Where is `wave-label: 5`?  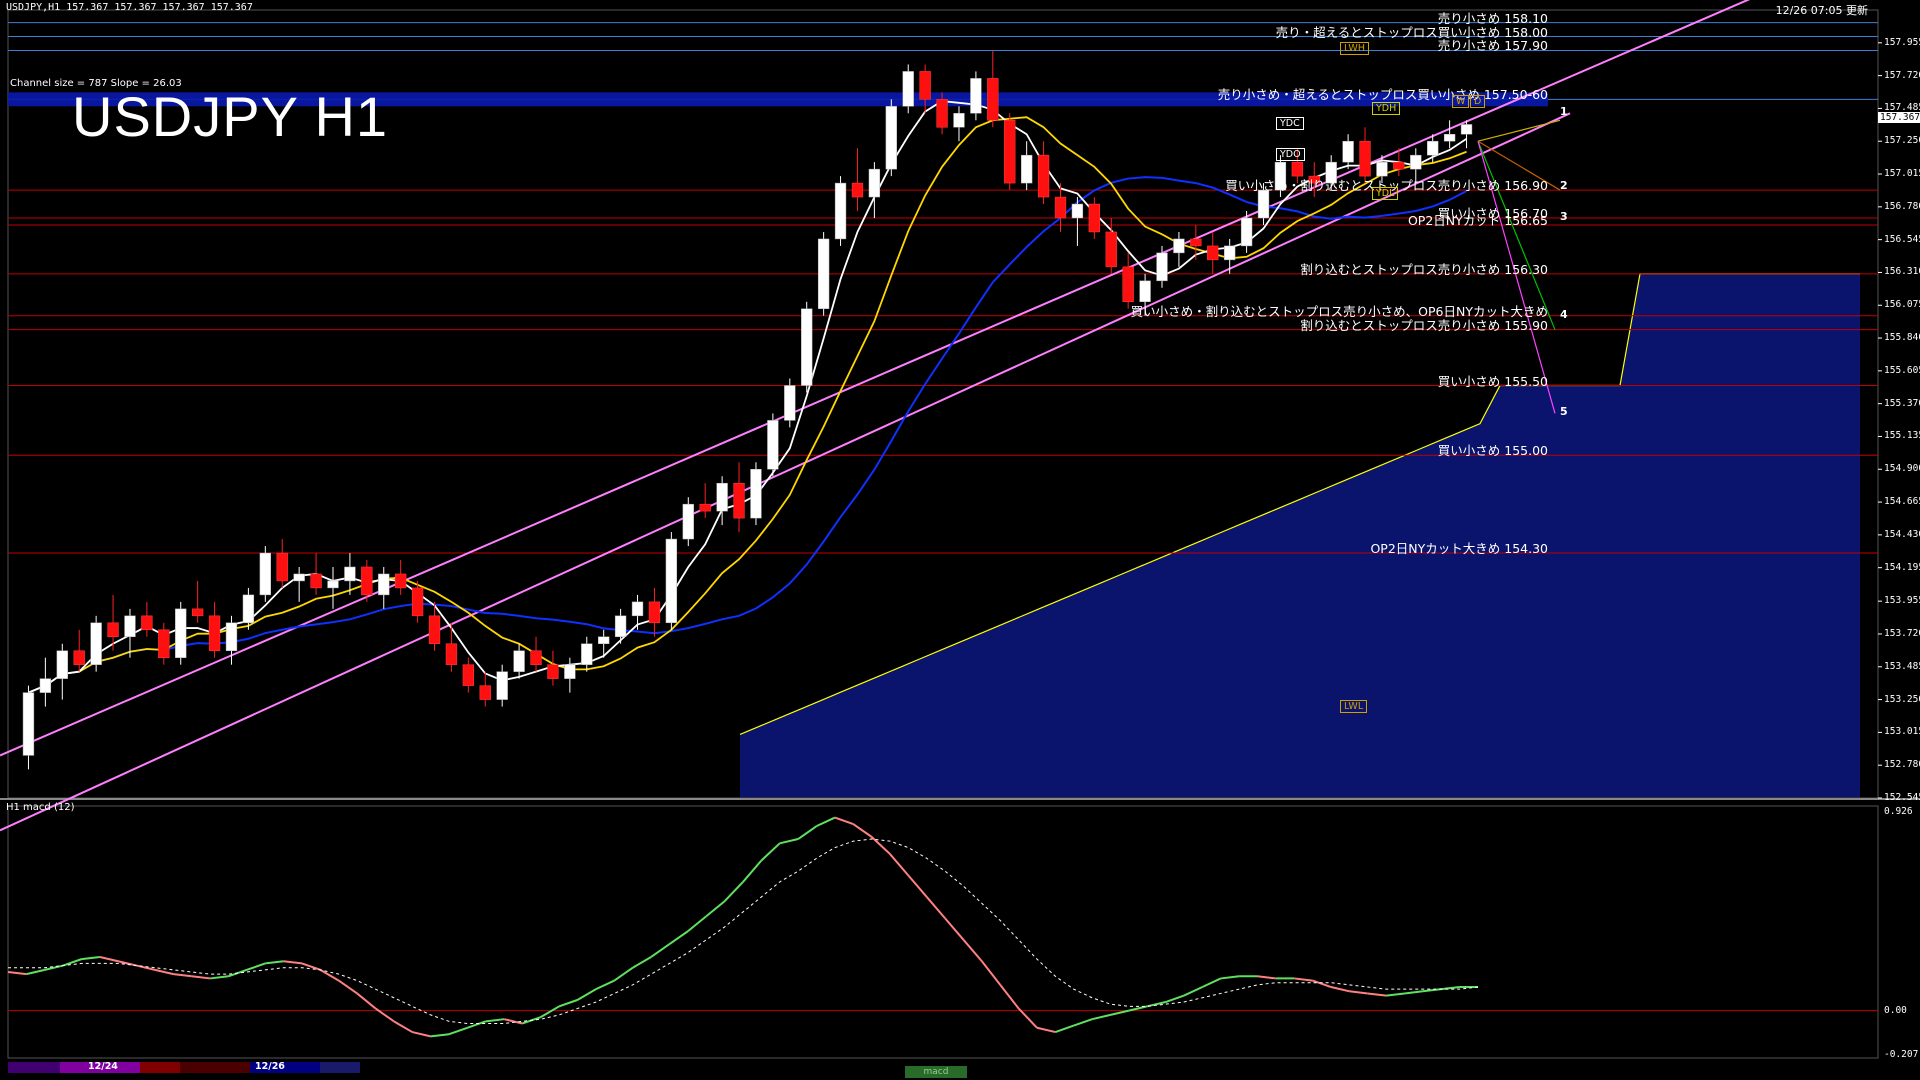 wave-label: 5 is located at coordinates (1564, 412).